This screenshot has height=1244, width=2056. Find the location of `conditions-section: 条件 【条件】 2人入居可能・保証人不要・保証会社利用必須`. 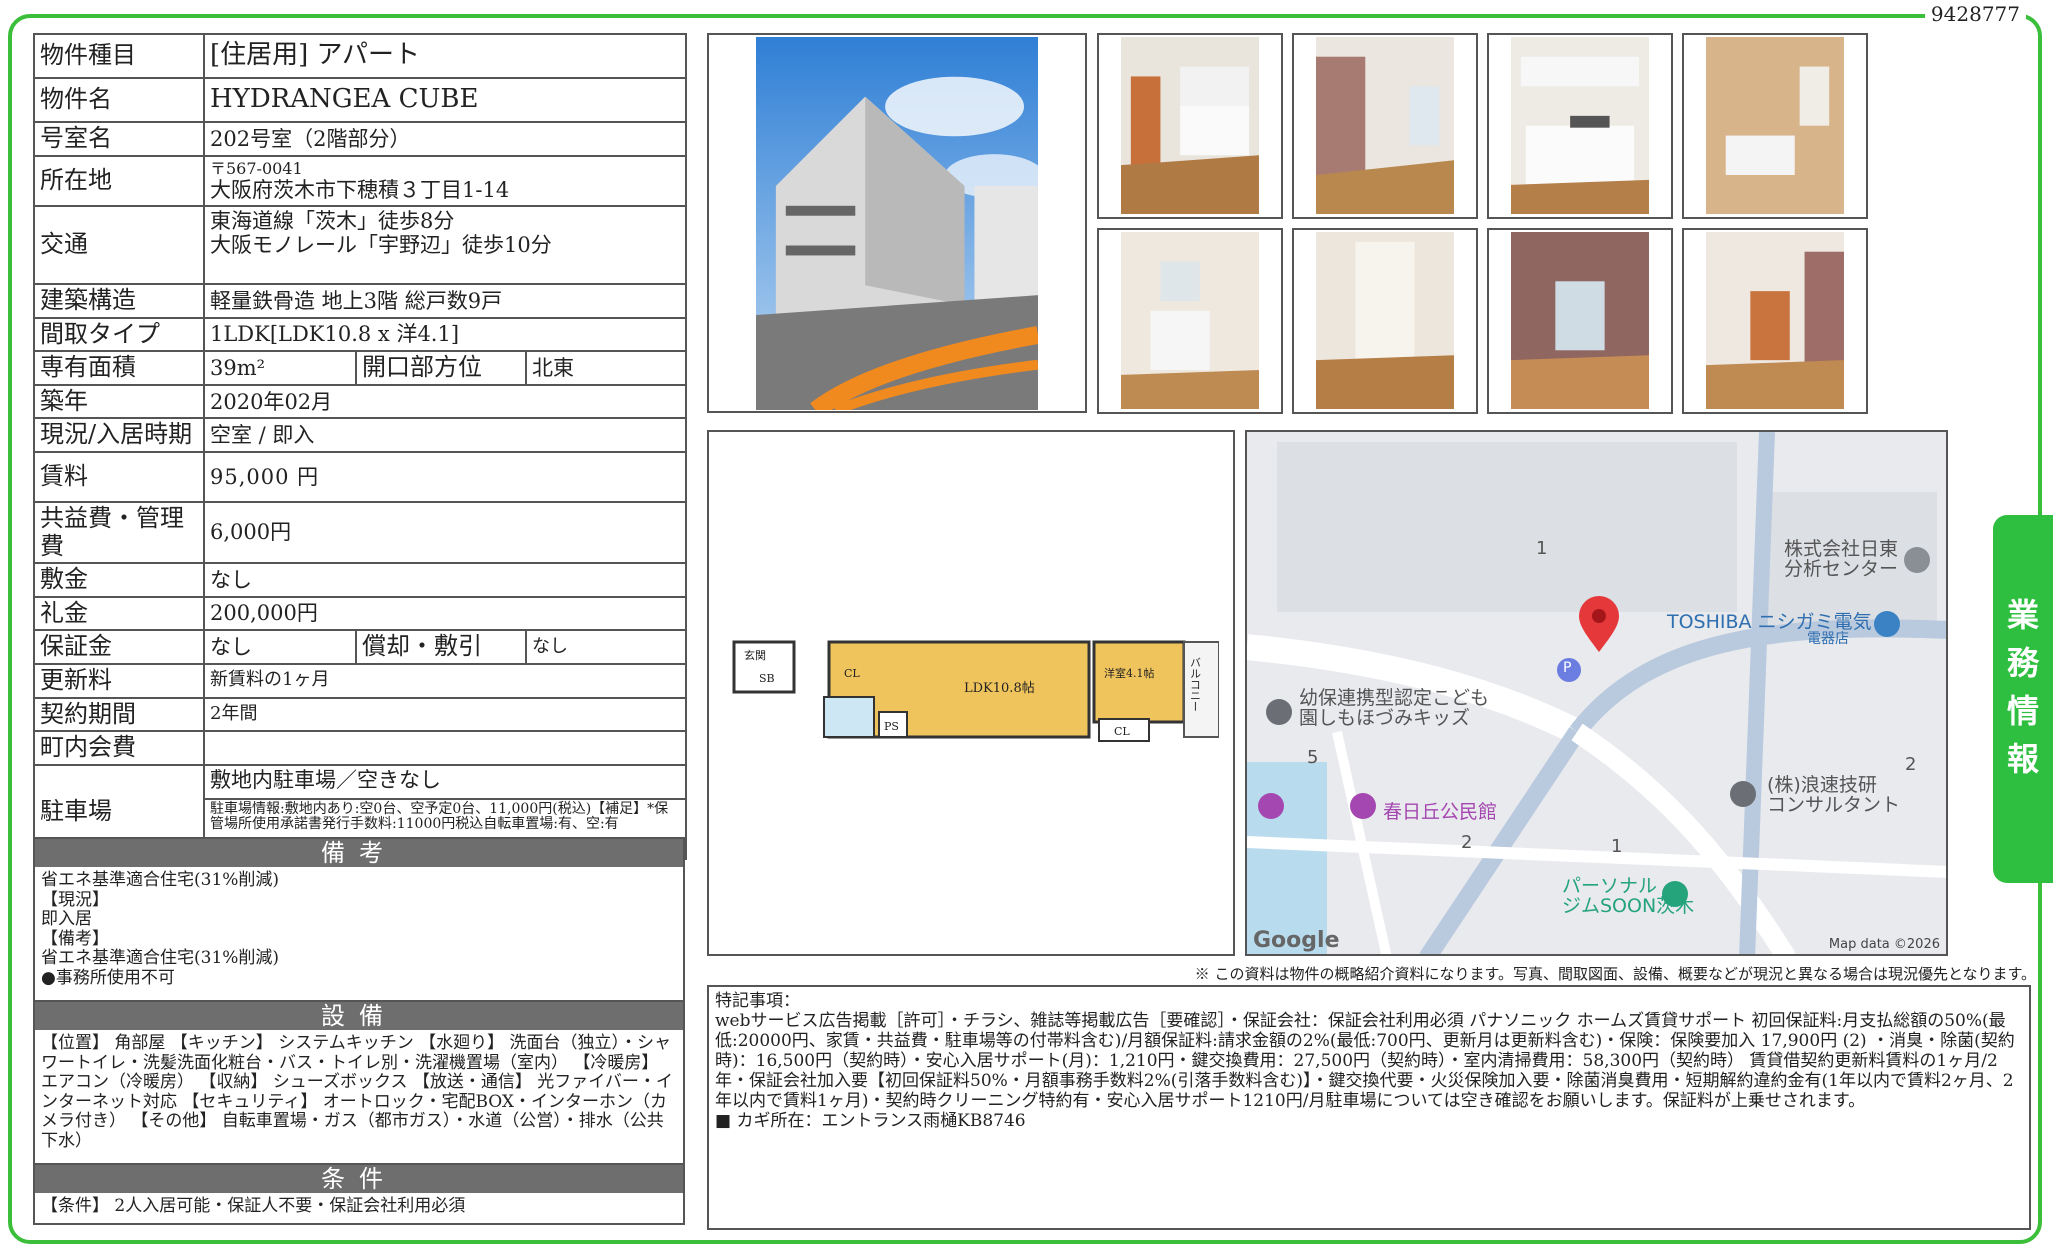

conditions-section: 条件 【条件】 2人入居可能・保証人不要・保証会社利用必須 is located at coordinates (359, 1194).